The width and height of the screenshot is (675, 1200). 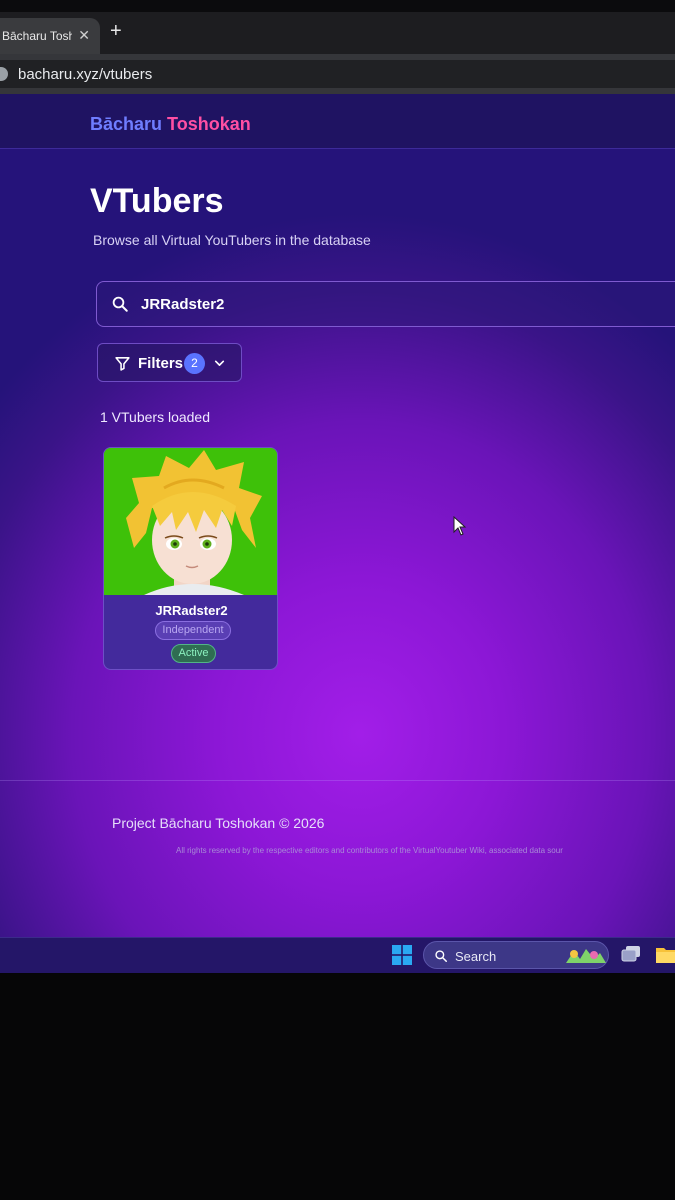 I want to click on status-badge: Active, so click(x=193, y=653).